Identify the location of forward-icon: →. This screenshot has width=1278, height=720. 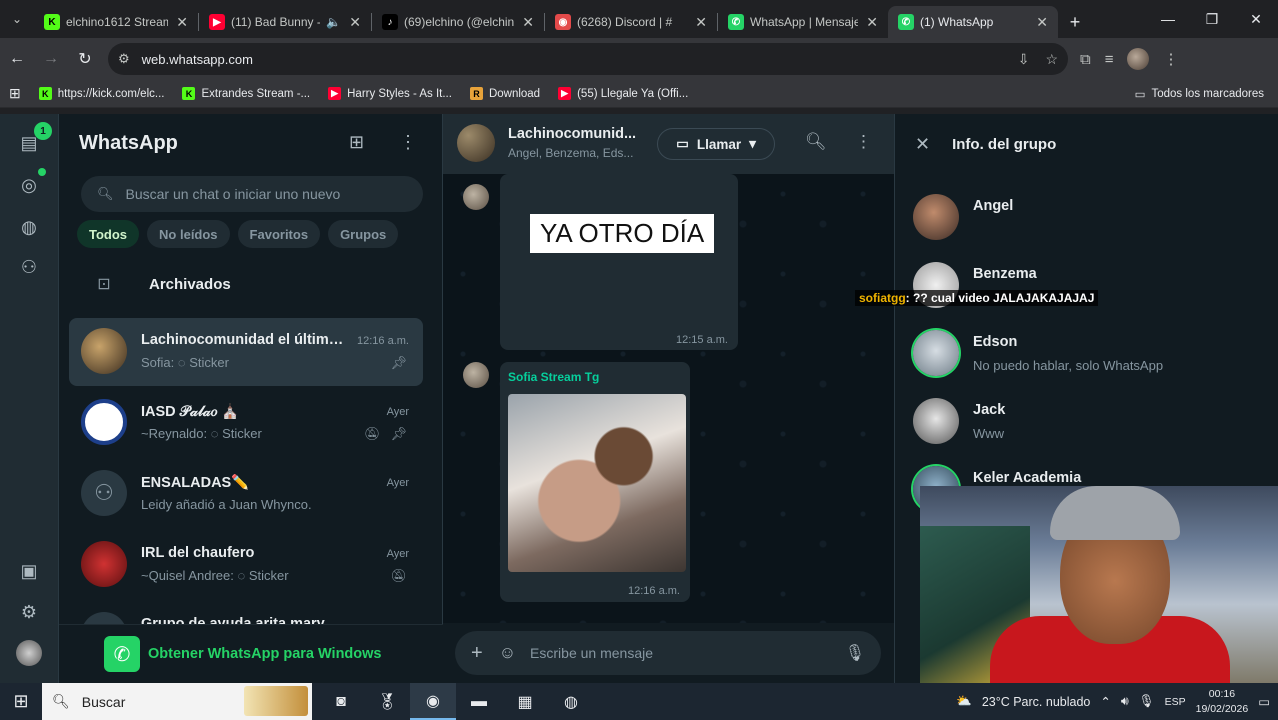
(51, 59).